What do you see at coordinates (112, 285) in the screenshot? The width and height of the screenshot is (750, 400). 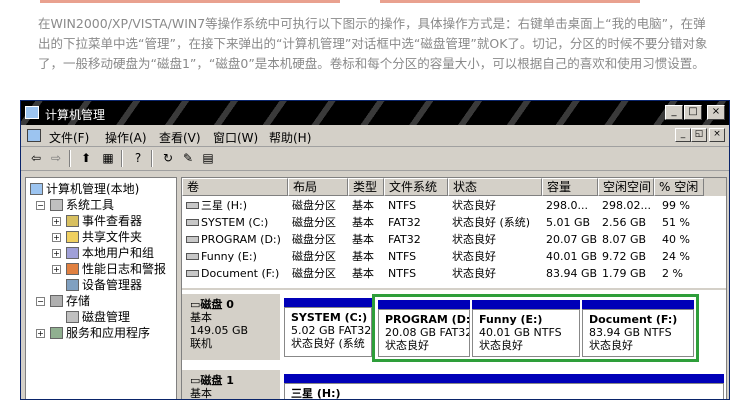 I see `tree-label: 设备管理器` at bounding box center [112, 285].